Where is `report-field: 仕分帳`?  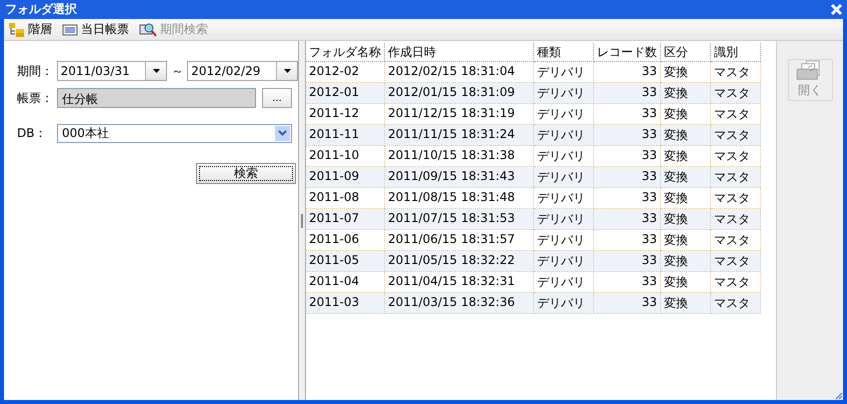 report-field: 仕分帳 is located at coordinates (156, 98).